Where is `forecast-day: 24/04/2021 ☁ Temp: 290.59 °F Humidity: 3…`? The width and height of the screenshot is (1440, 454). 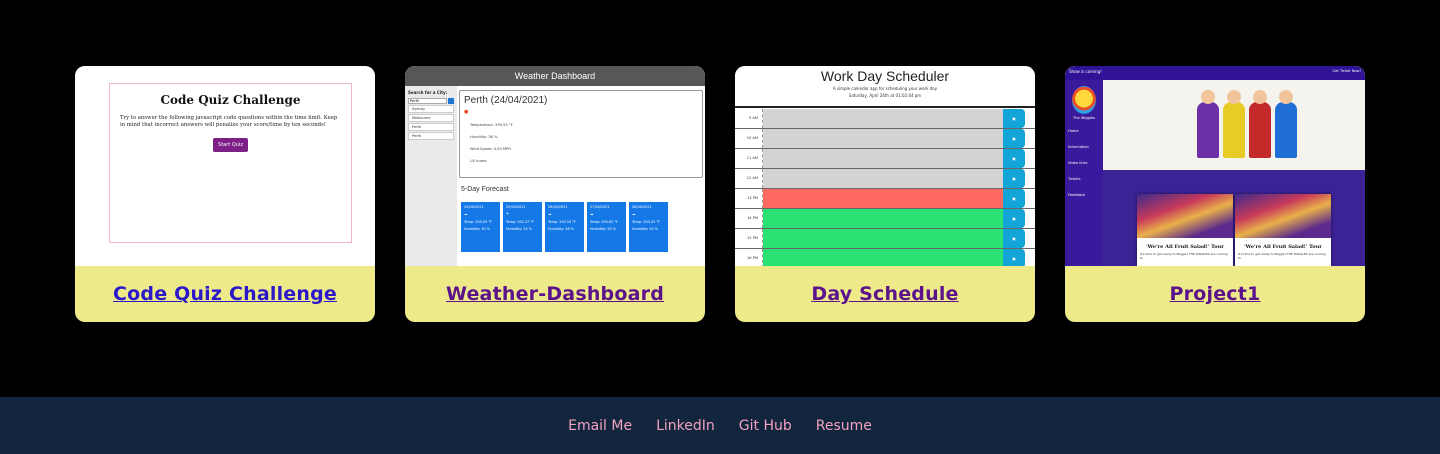 forecast-day: 24/04/2021 ☁ Temp: 290.59 °F Humidity: 3… is located at coordinates (480, 227).